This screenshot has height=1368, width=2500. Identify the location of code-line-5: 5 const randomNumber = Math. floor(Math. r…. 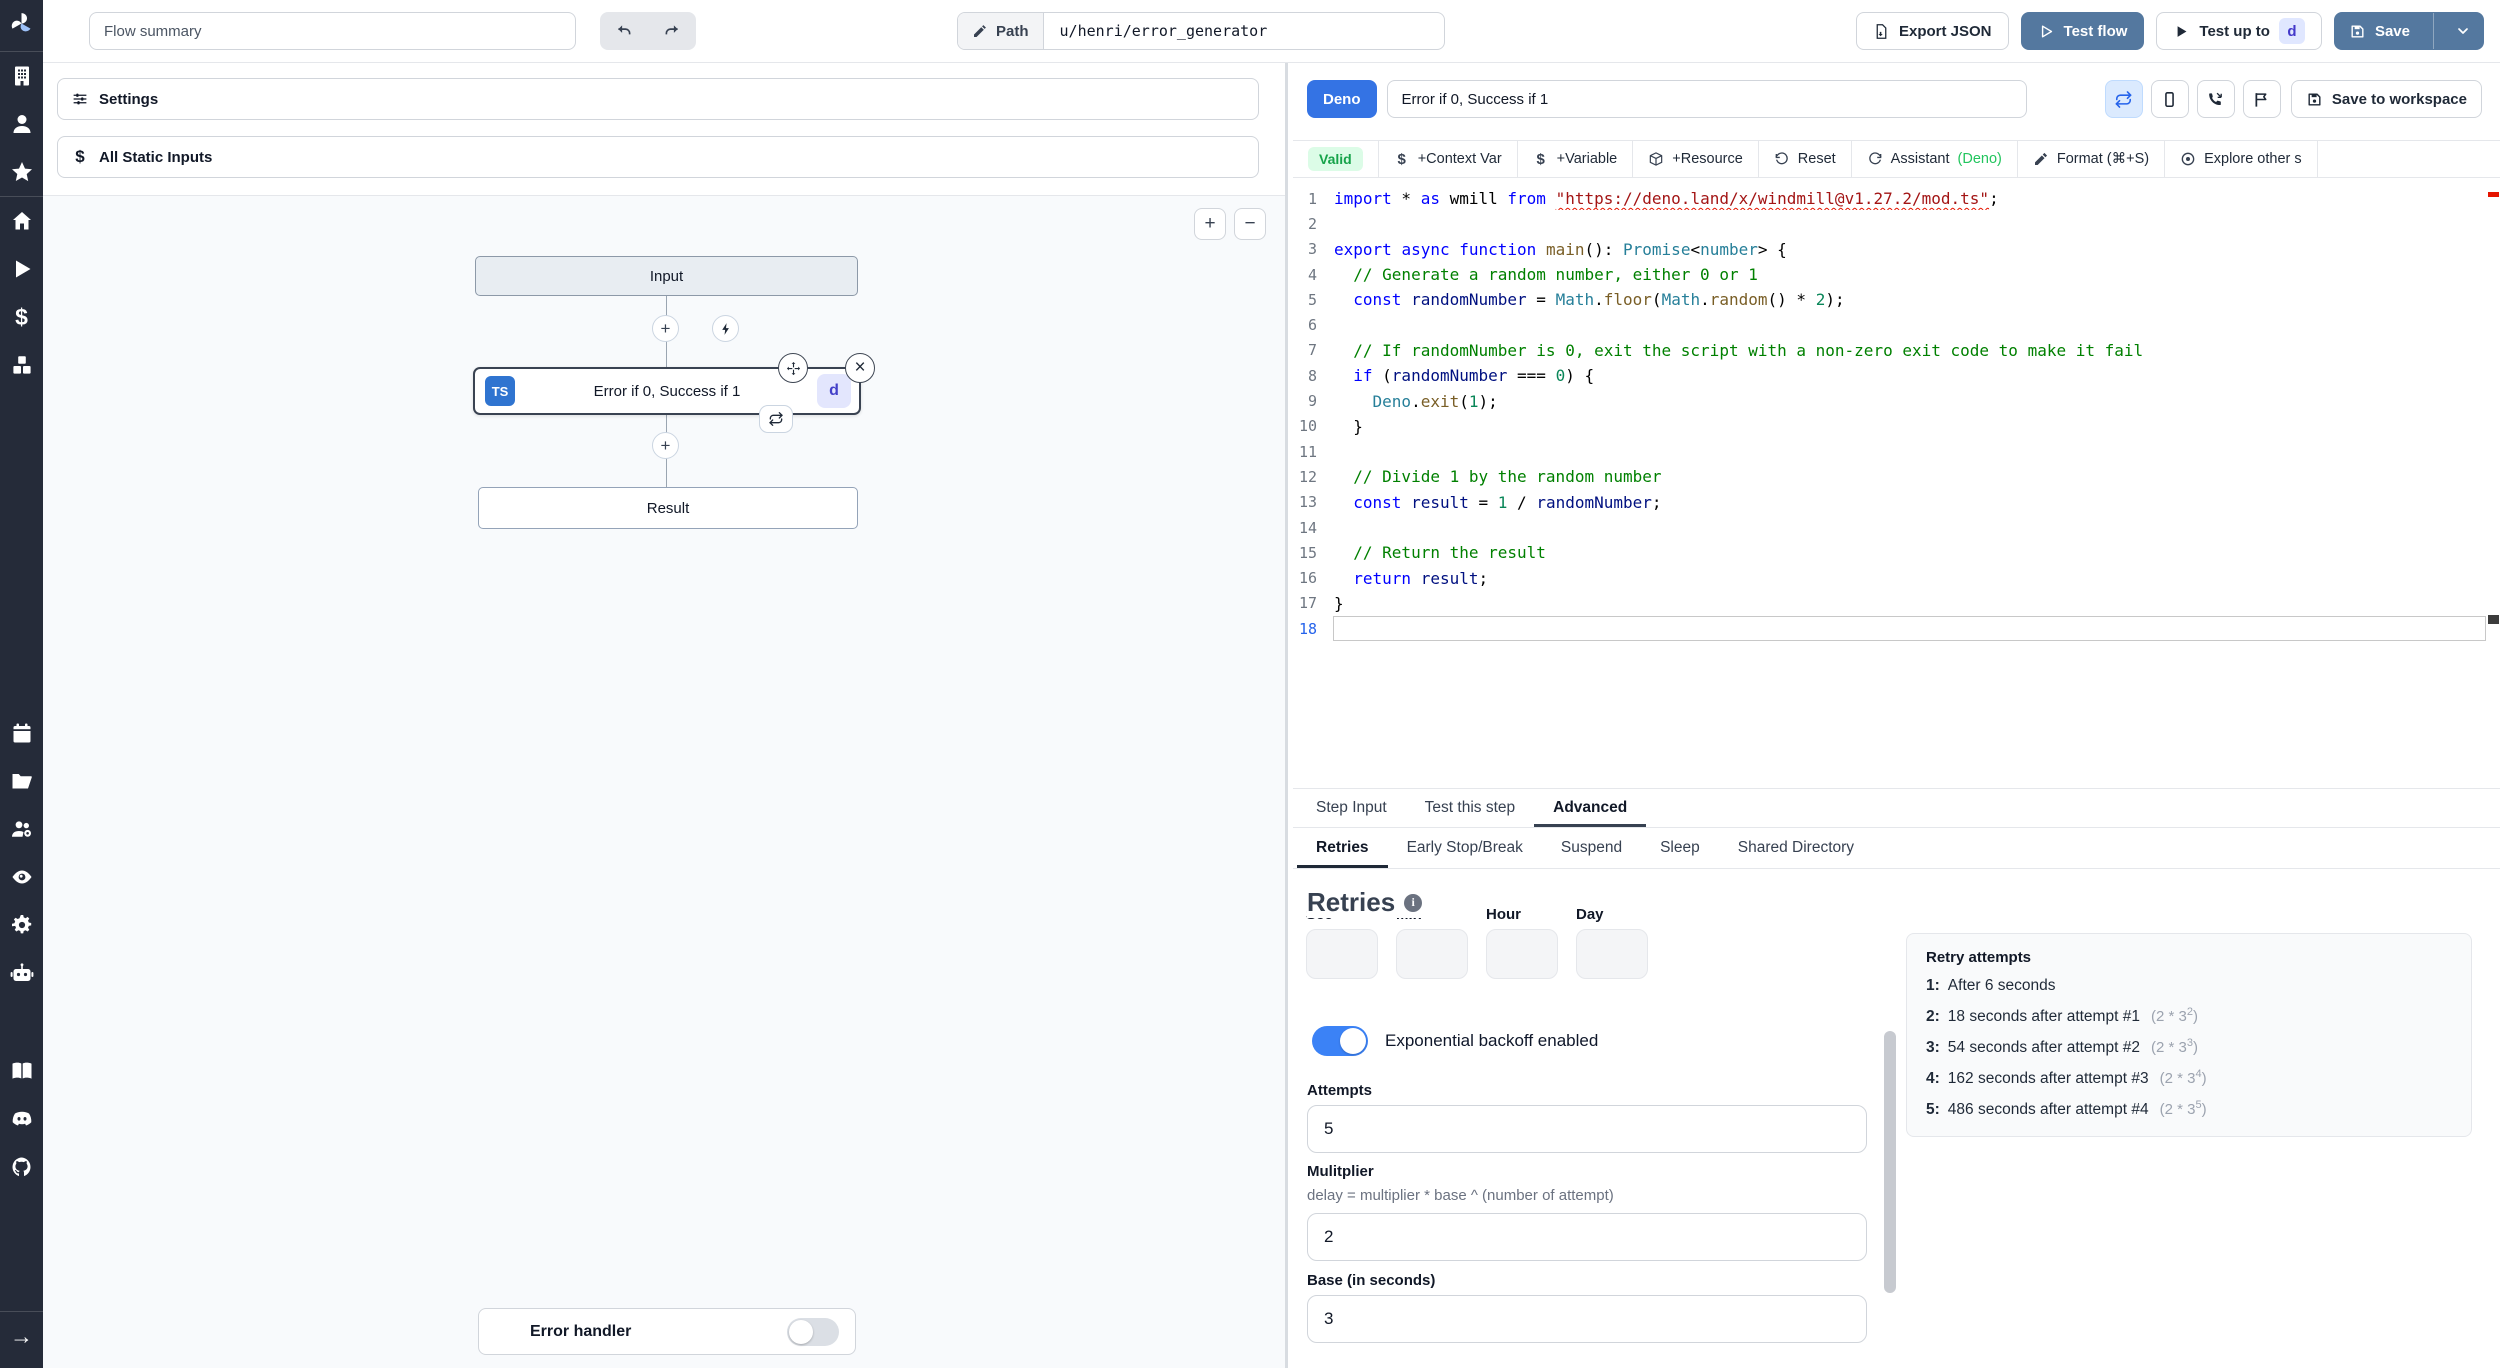
(1896, 299).